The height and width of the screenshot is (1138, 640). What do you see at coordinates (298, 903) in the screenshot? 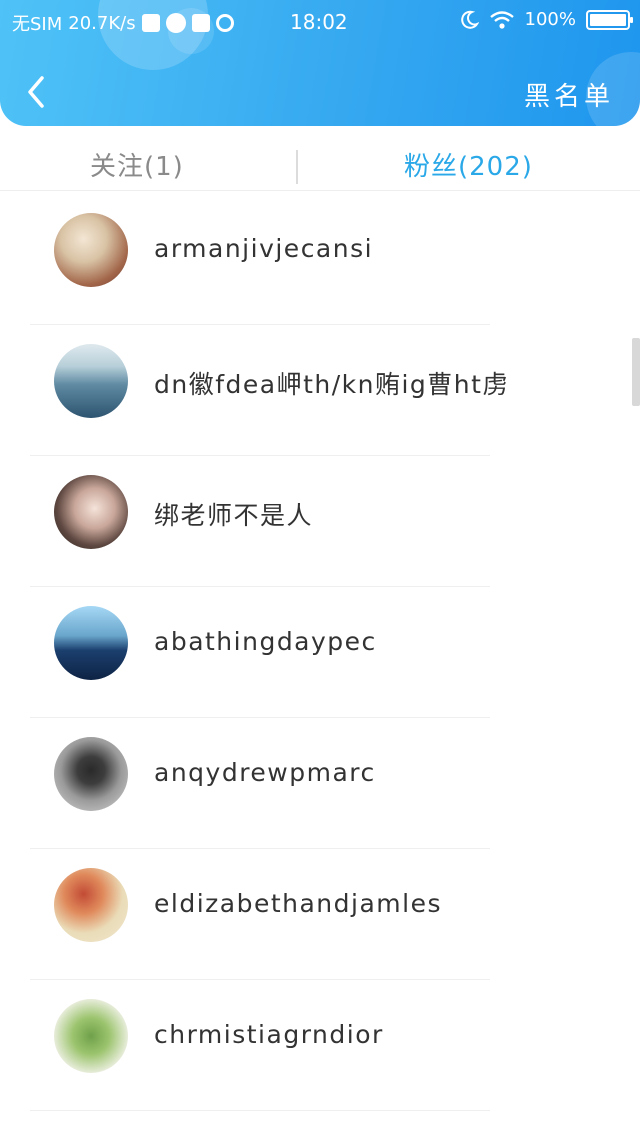
I see `username: eldizabethandjamles` at bounding box center [298, 903].